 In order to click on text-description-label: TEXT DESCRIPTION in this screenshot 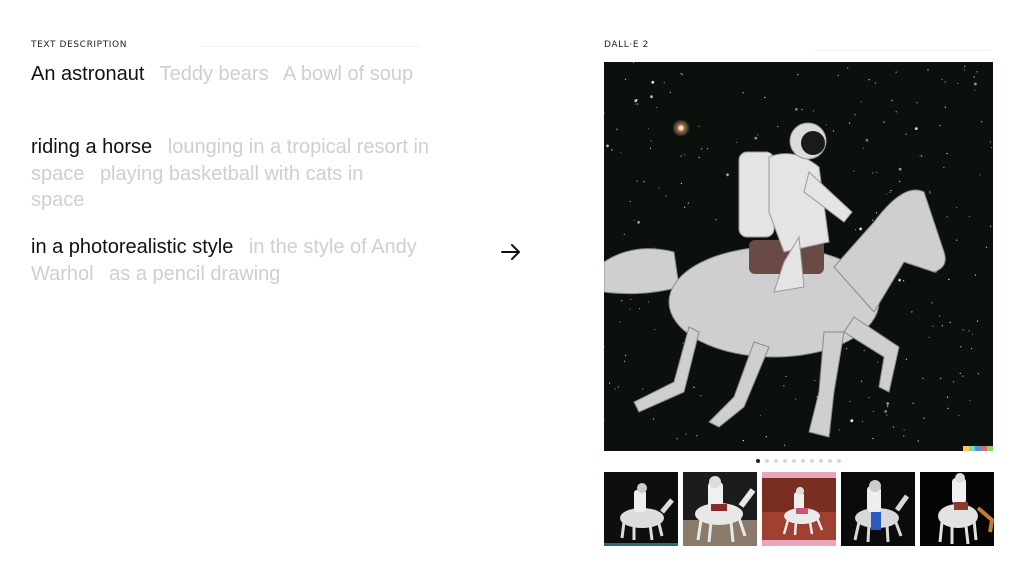, I will do `click(79, 45)`.